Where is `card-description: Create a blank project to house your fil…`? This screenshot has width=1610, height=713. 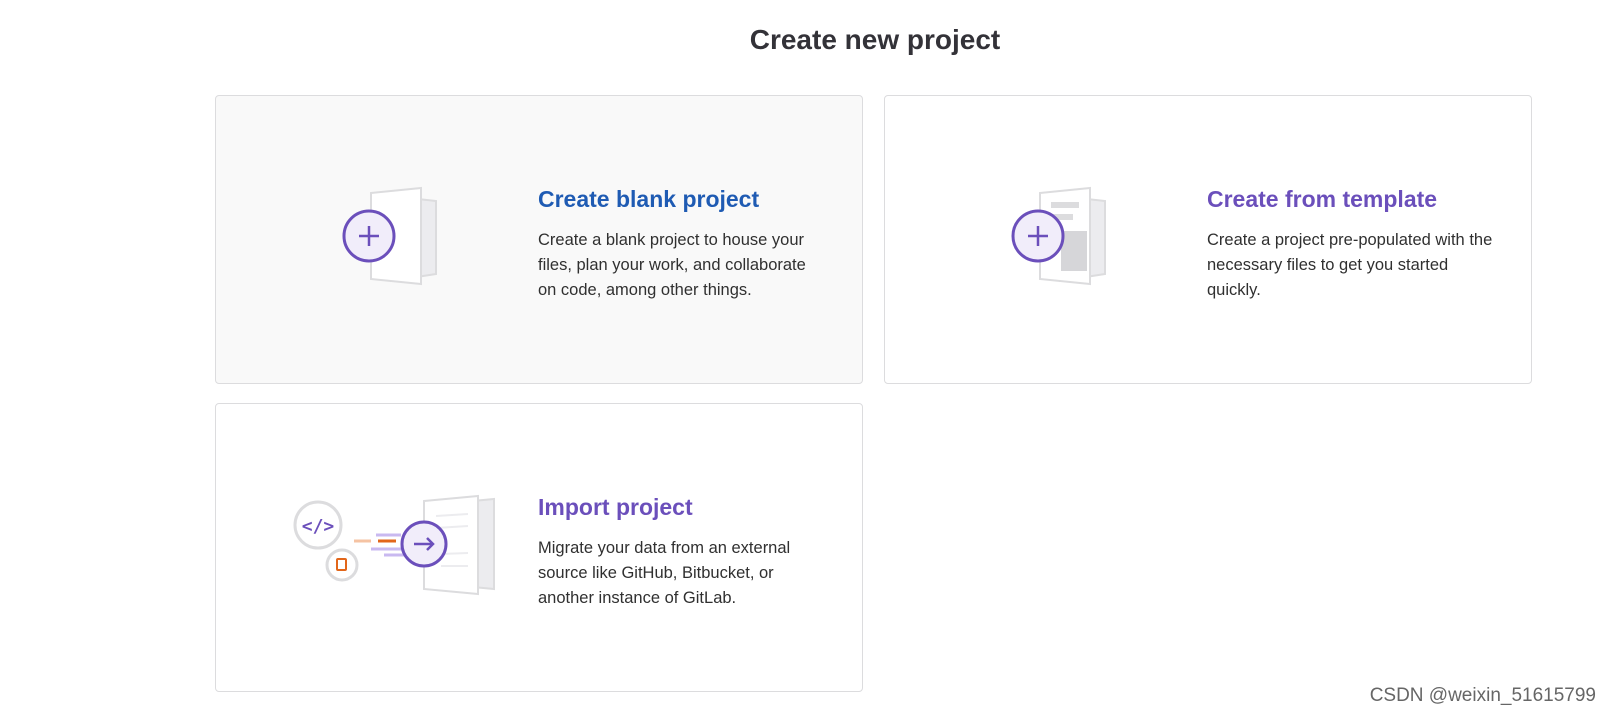 card-description: Create a blank project to house your fil… is located at coordinates (672, 264).